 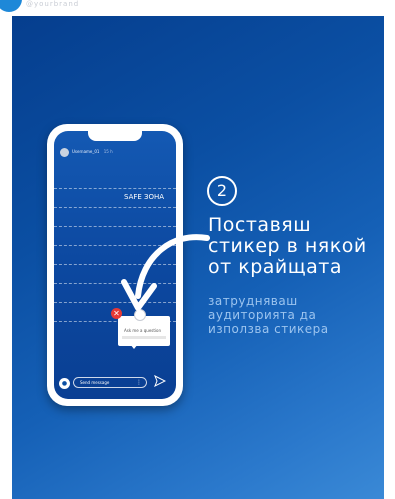 What do you see at coordinates (143, 330) in the screenshot?
I see `sticker-prompt: Ask me a question` at bounding box center [143, 330].